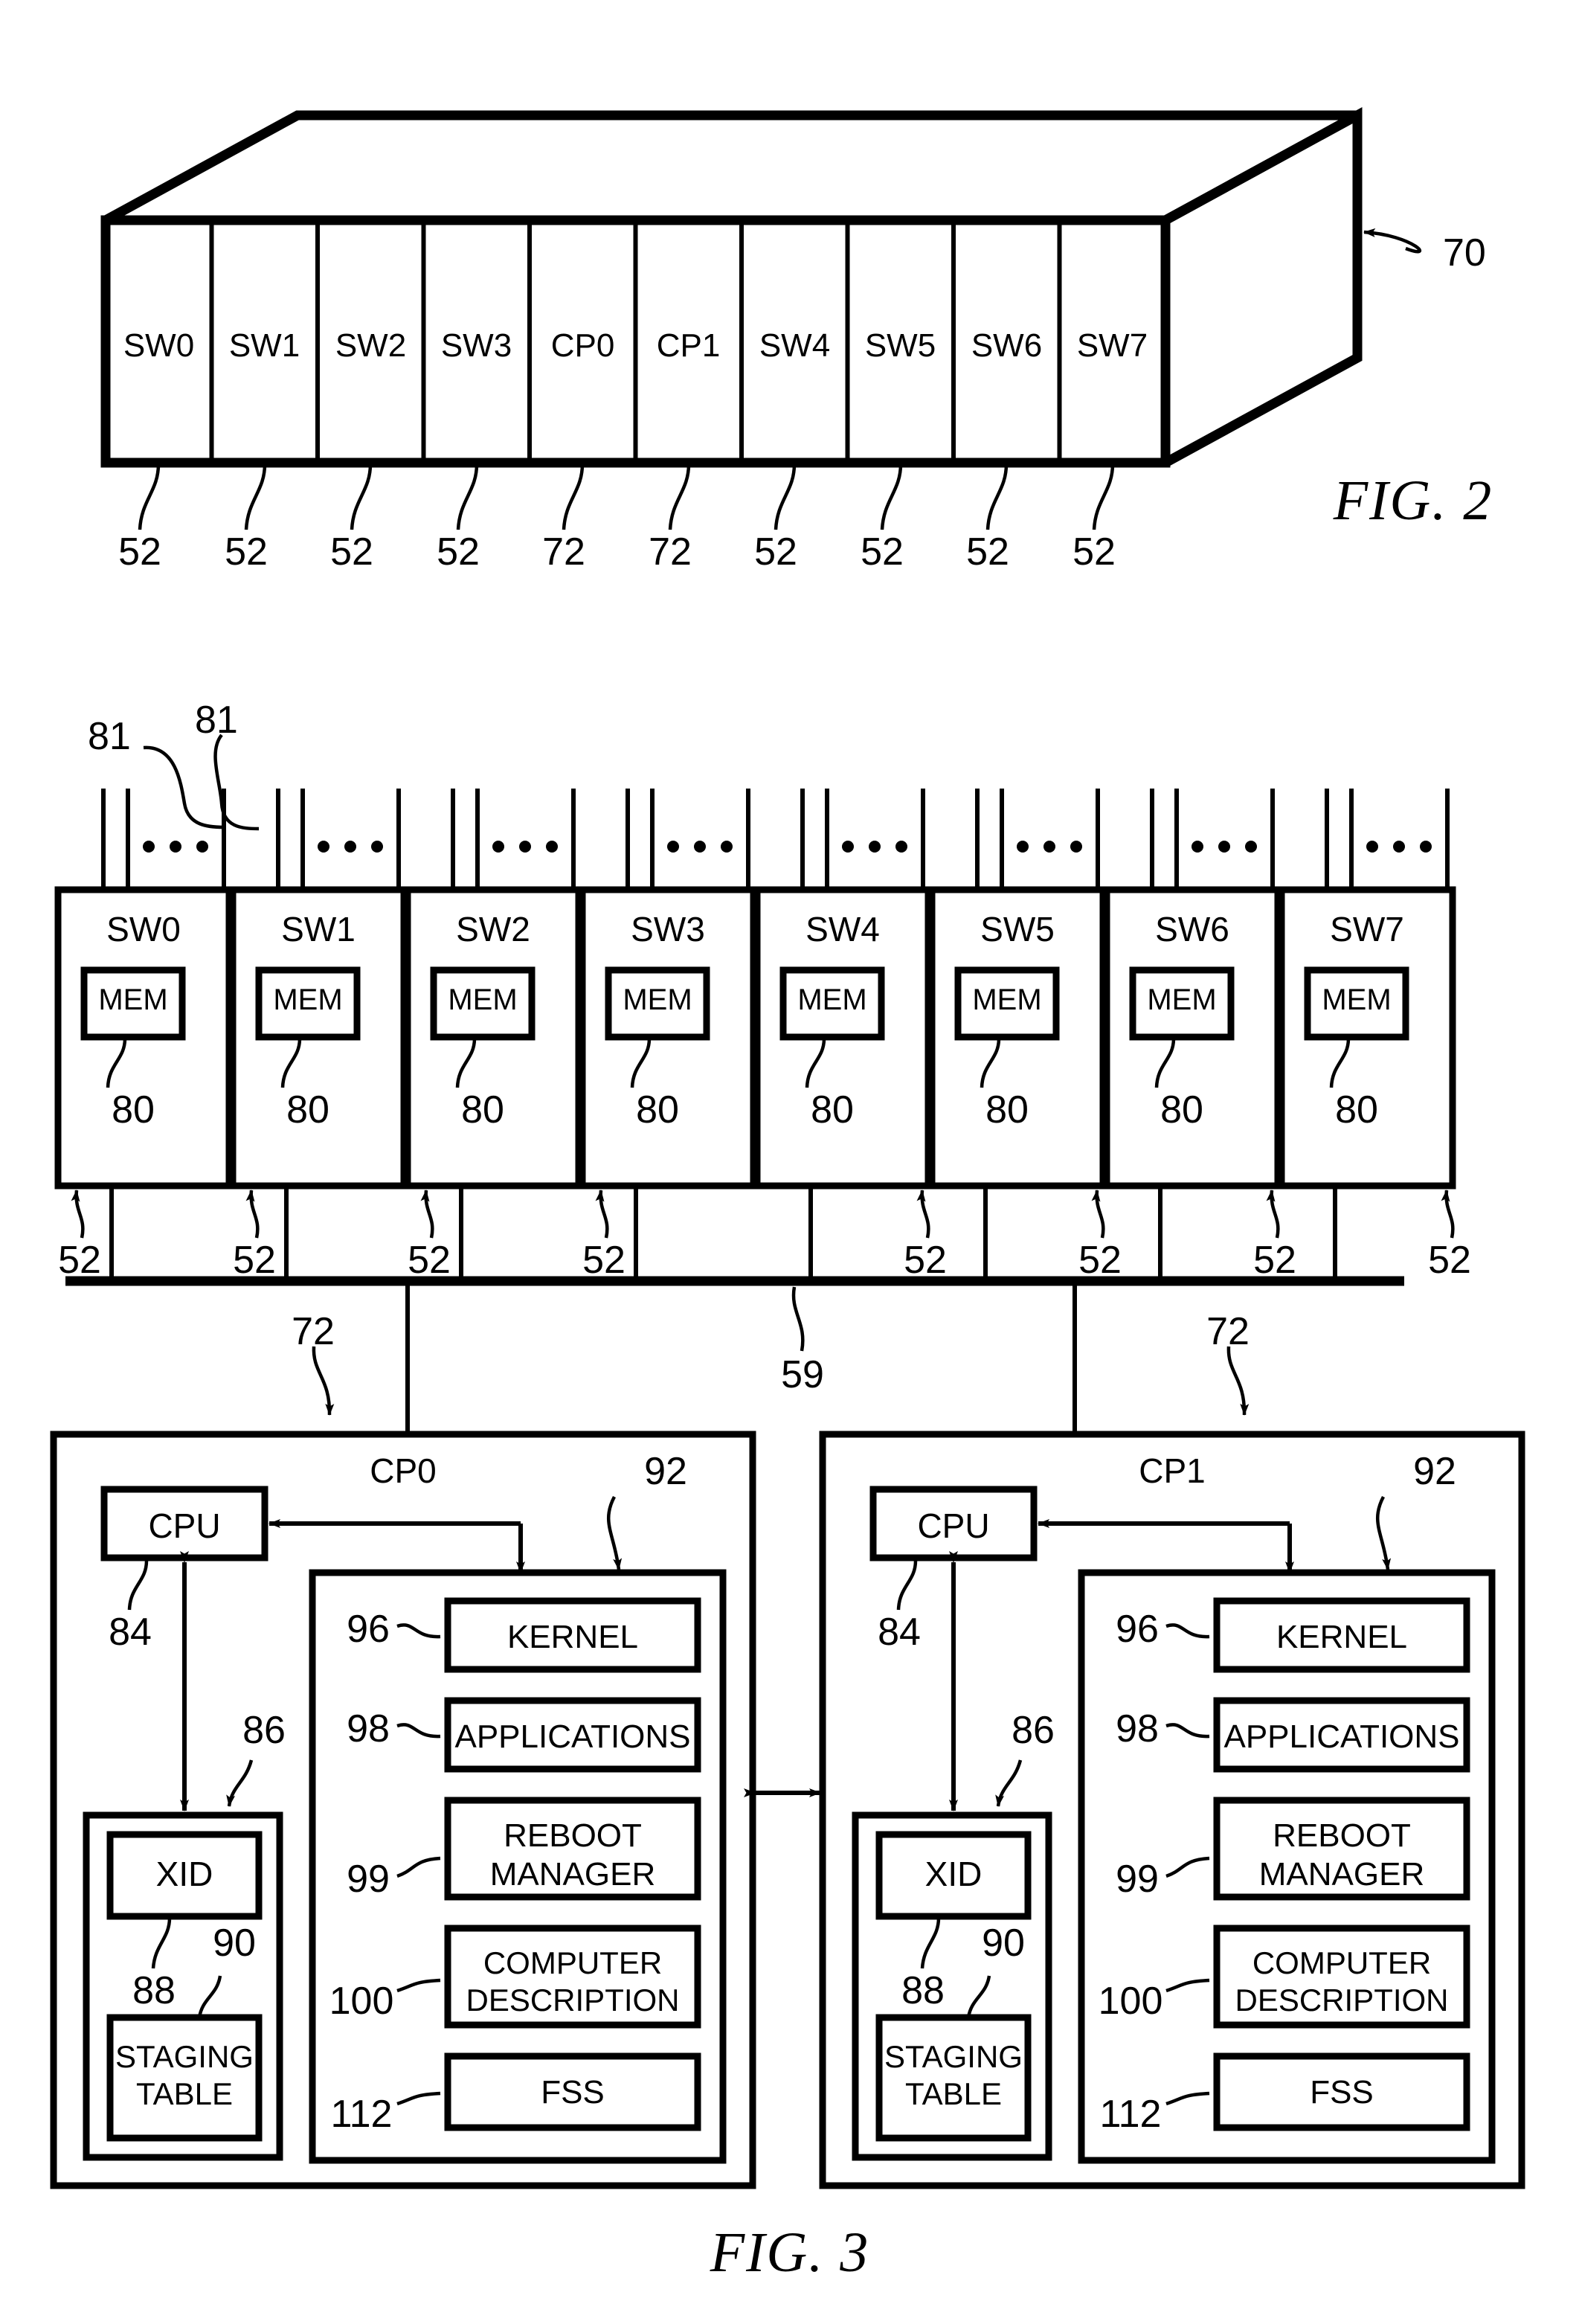  Describe the element at coordinates (741, 1357) in the screenshot. I see `fig3-cp-bus-drops` at that location.